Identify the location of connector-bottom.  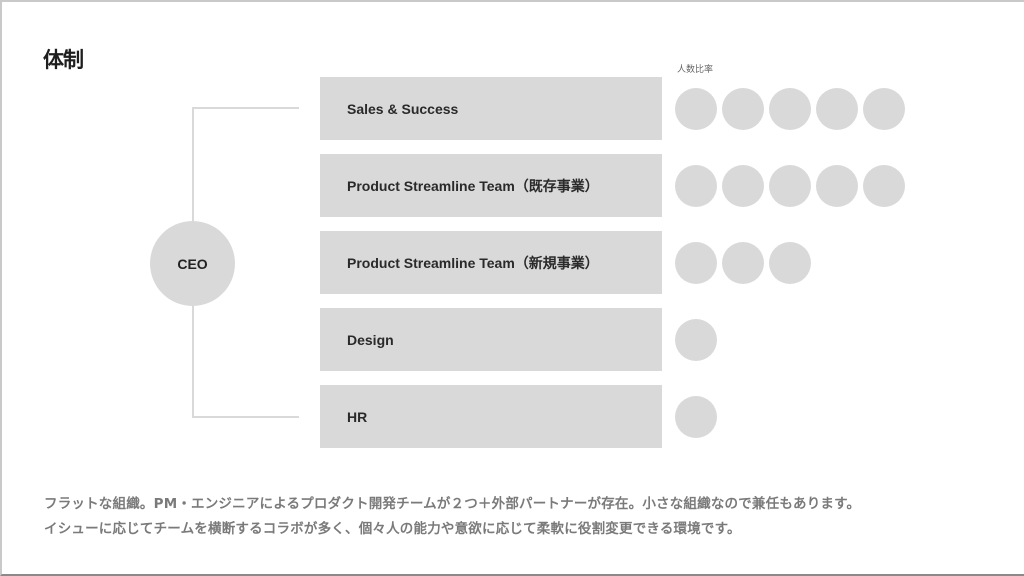
(245, 417).